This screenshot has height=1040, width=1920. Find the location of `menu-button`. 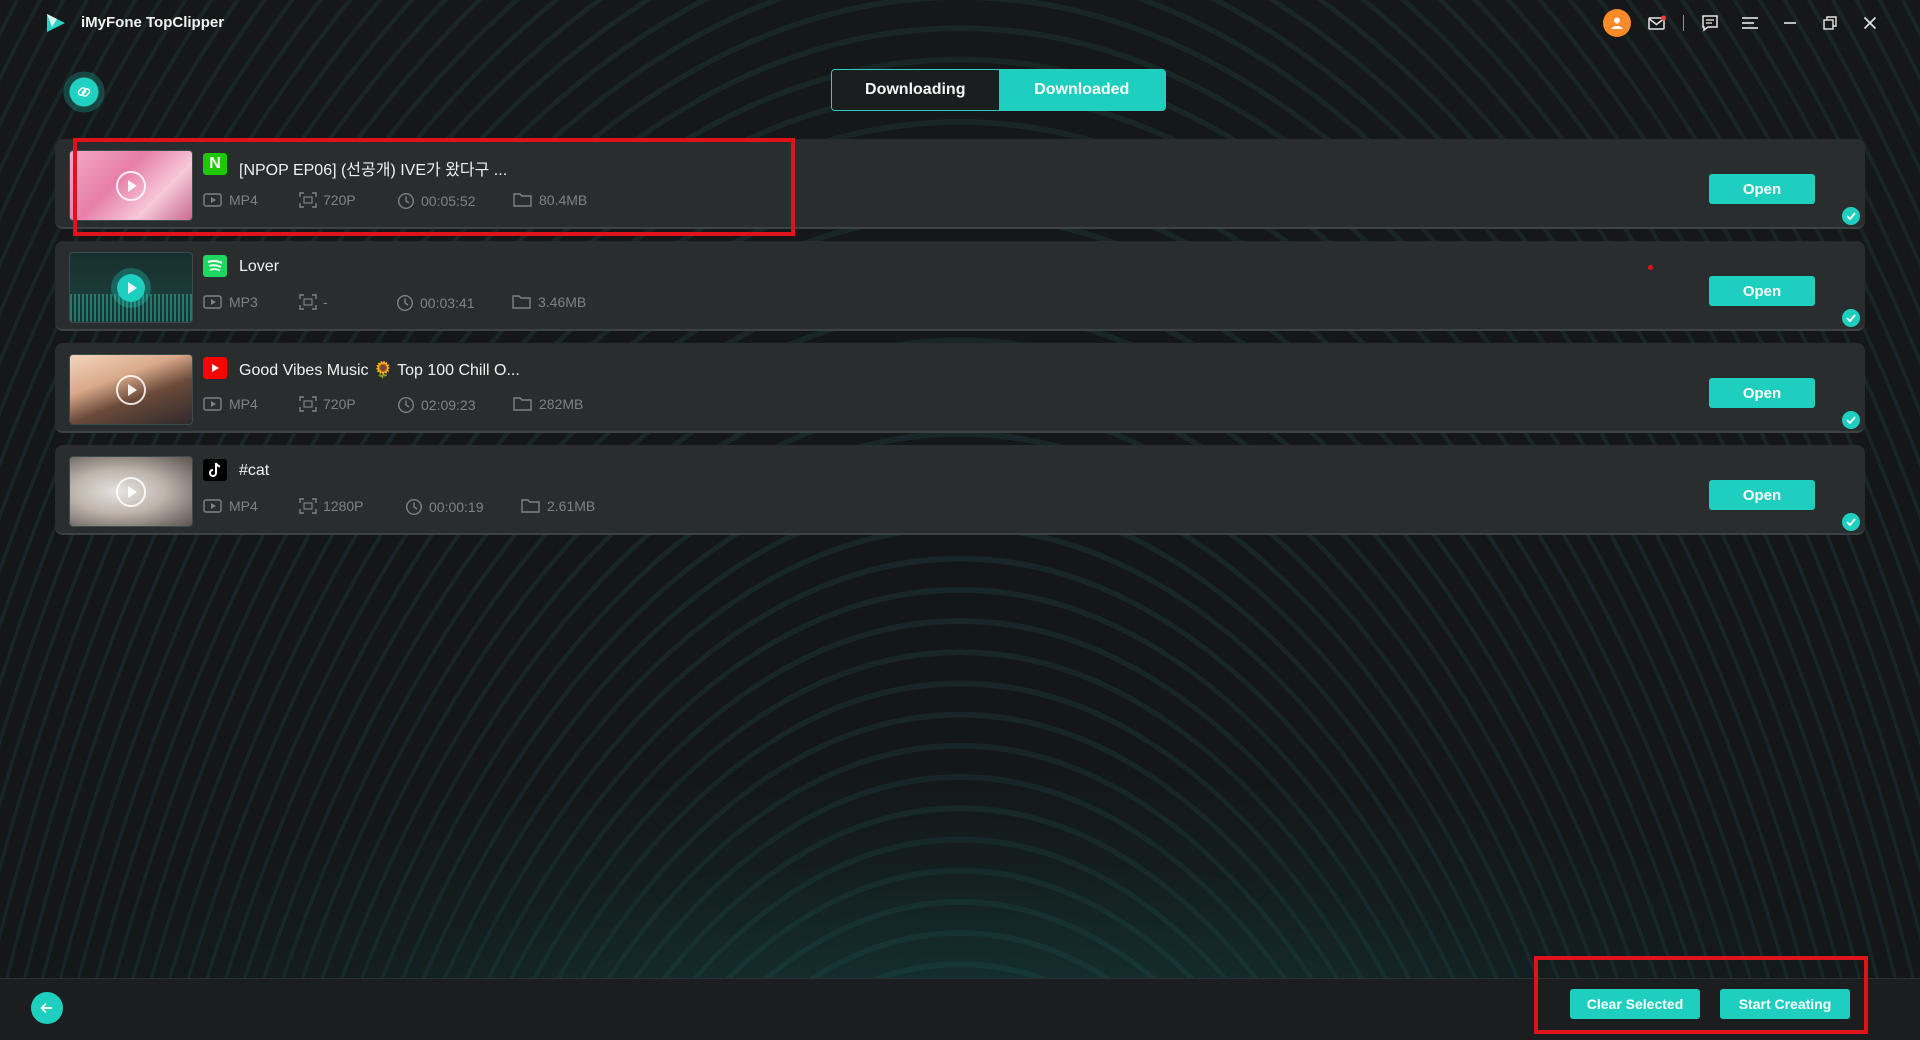

menu-button is located at coordinates (1750, 23).